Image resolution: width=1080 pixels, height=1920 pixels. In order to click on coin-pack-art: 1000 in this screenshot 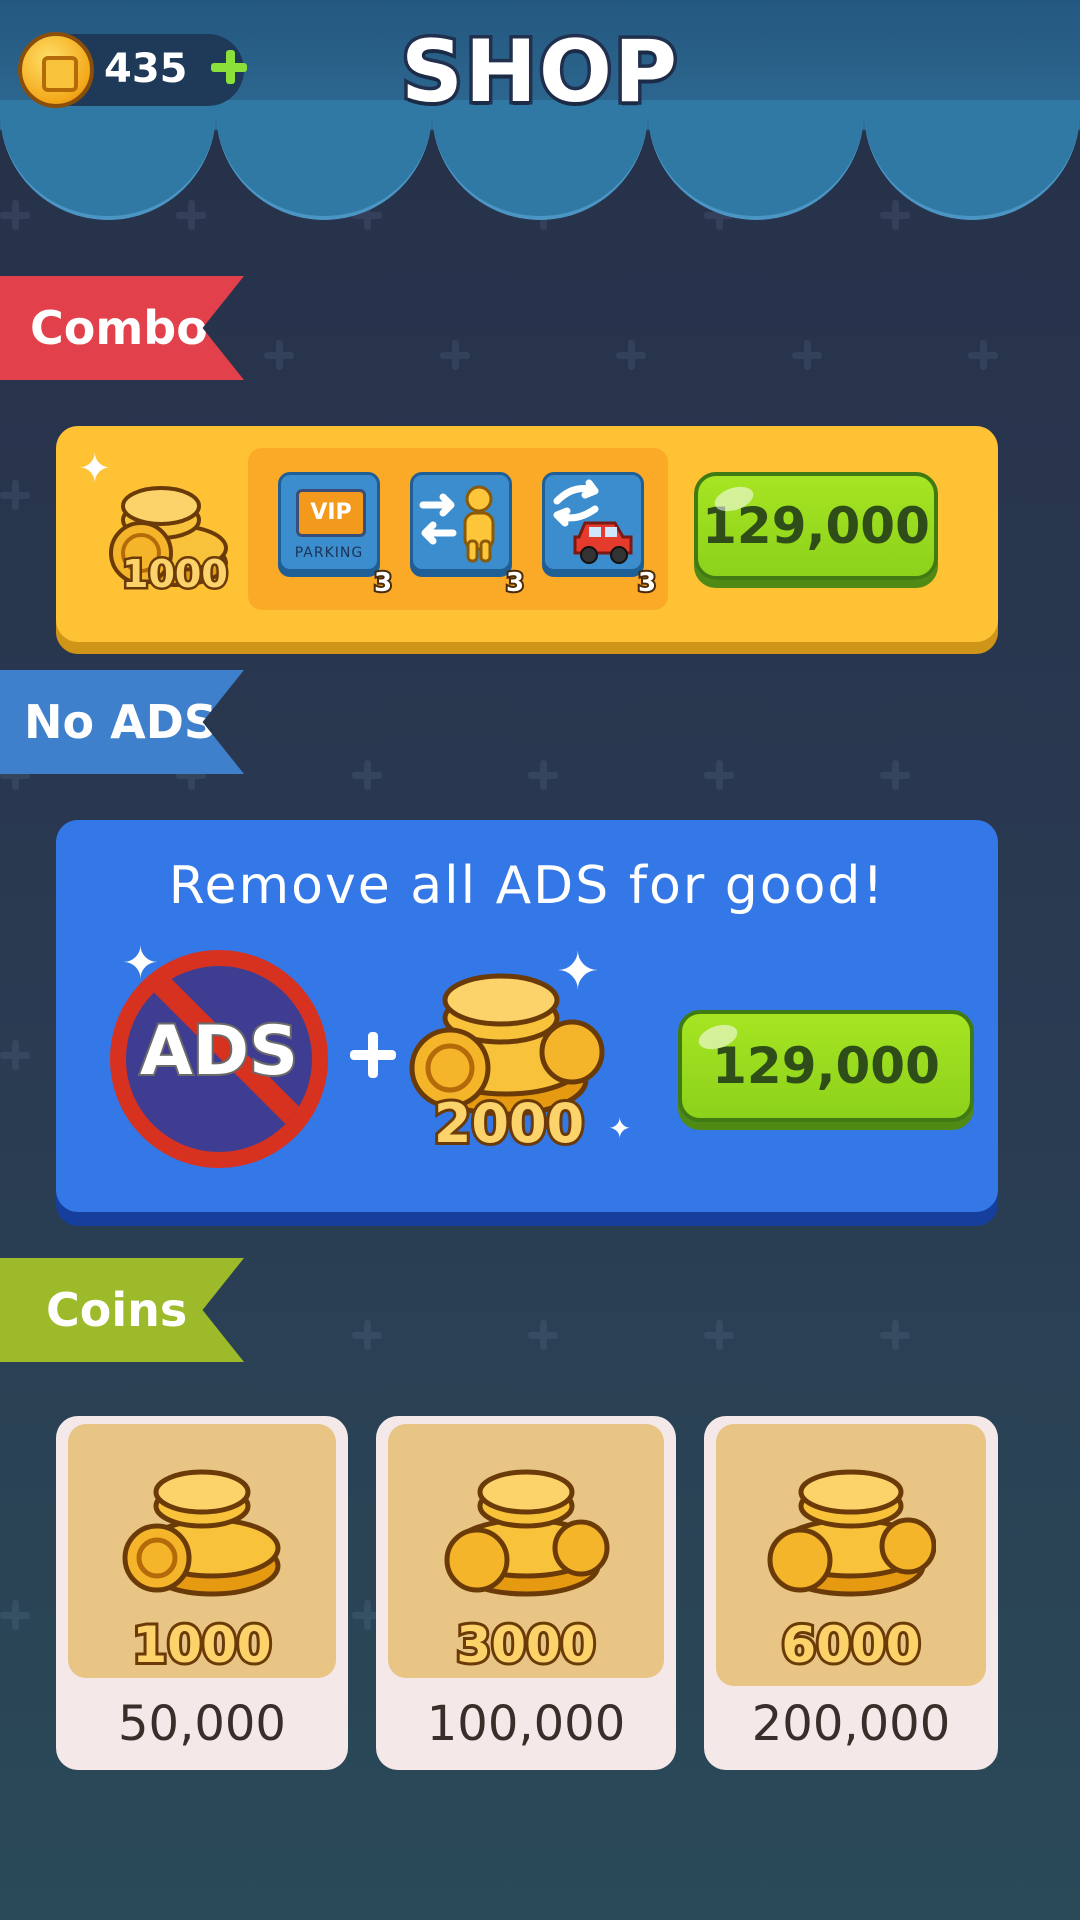, I will do `click(202, 1551)`.